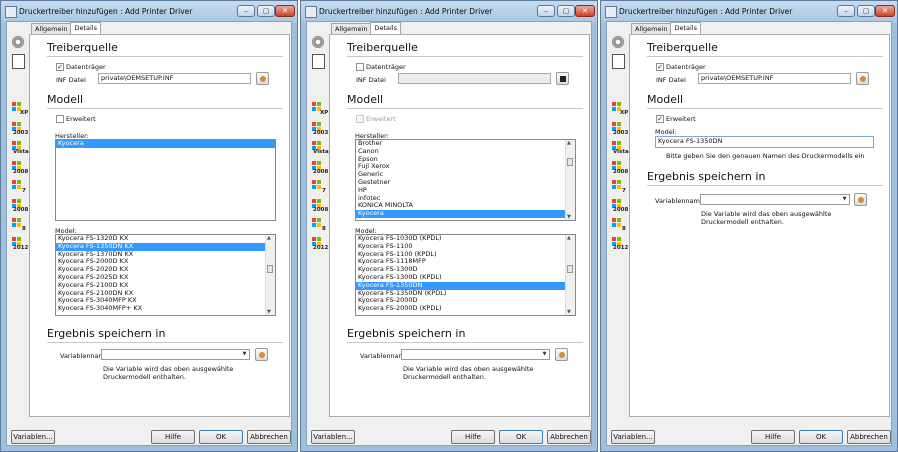 The height and width of the screenshot is (452, 898). Describe the element at coordinates (465, 144) in the screenshot. I see `list-item: Brother` at that location.